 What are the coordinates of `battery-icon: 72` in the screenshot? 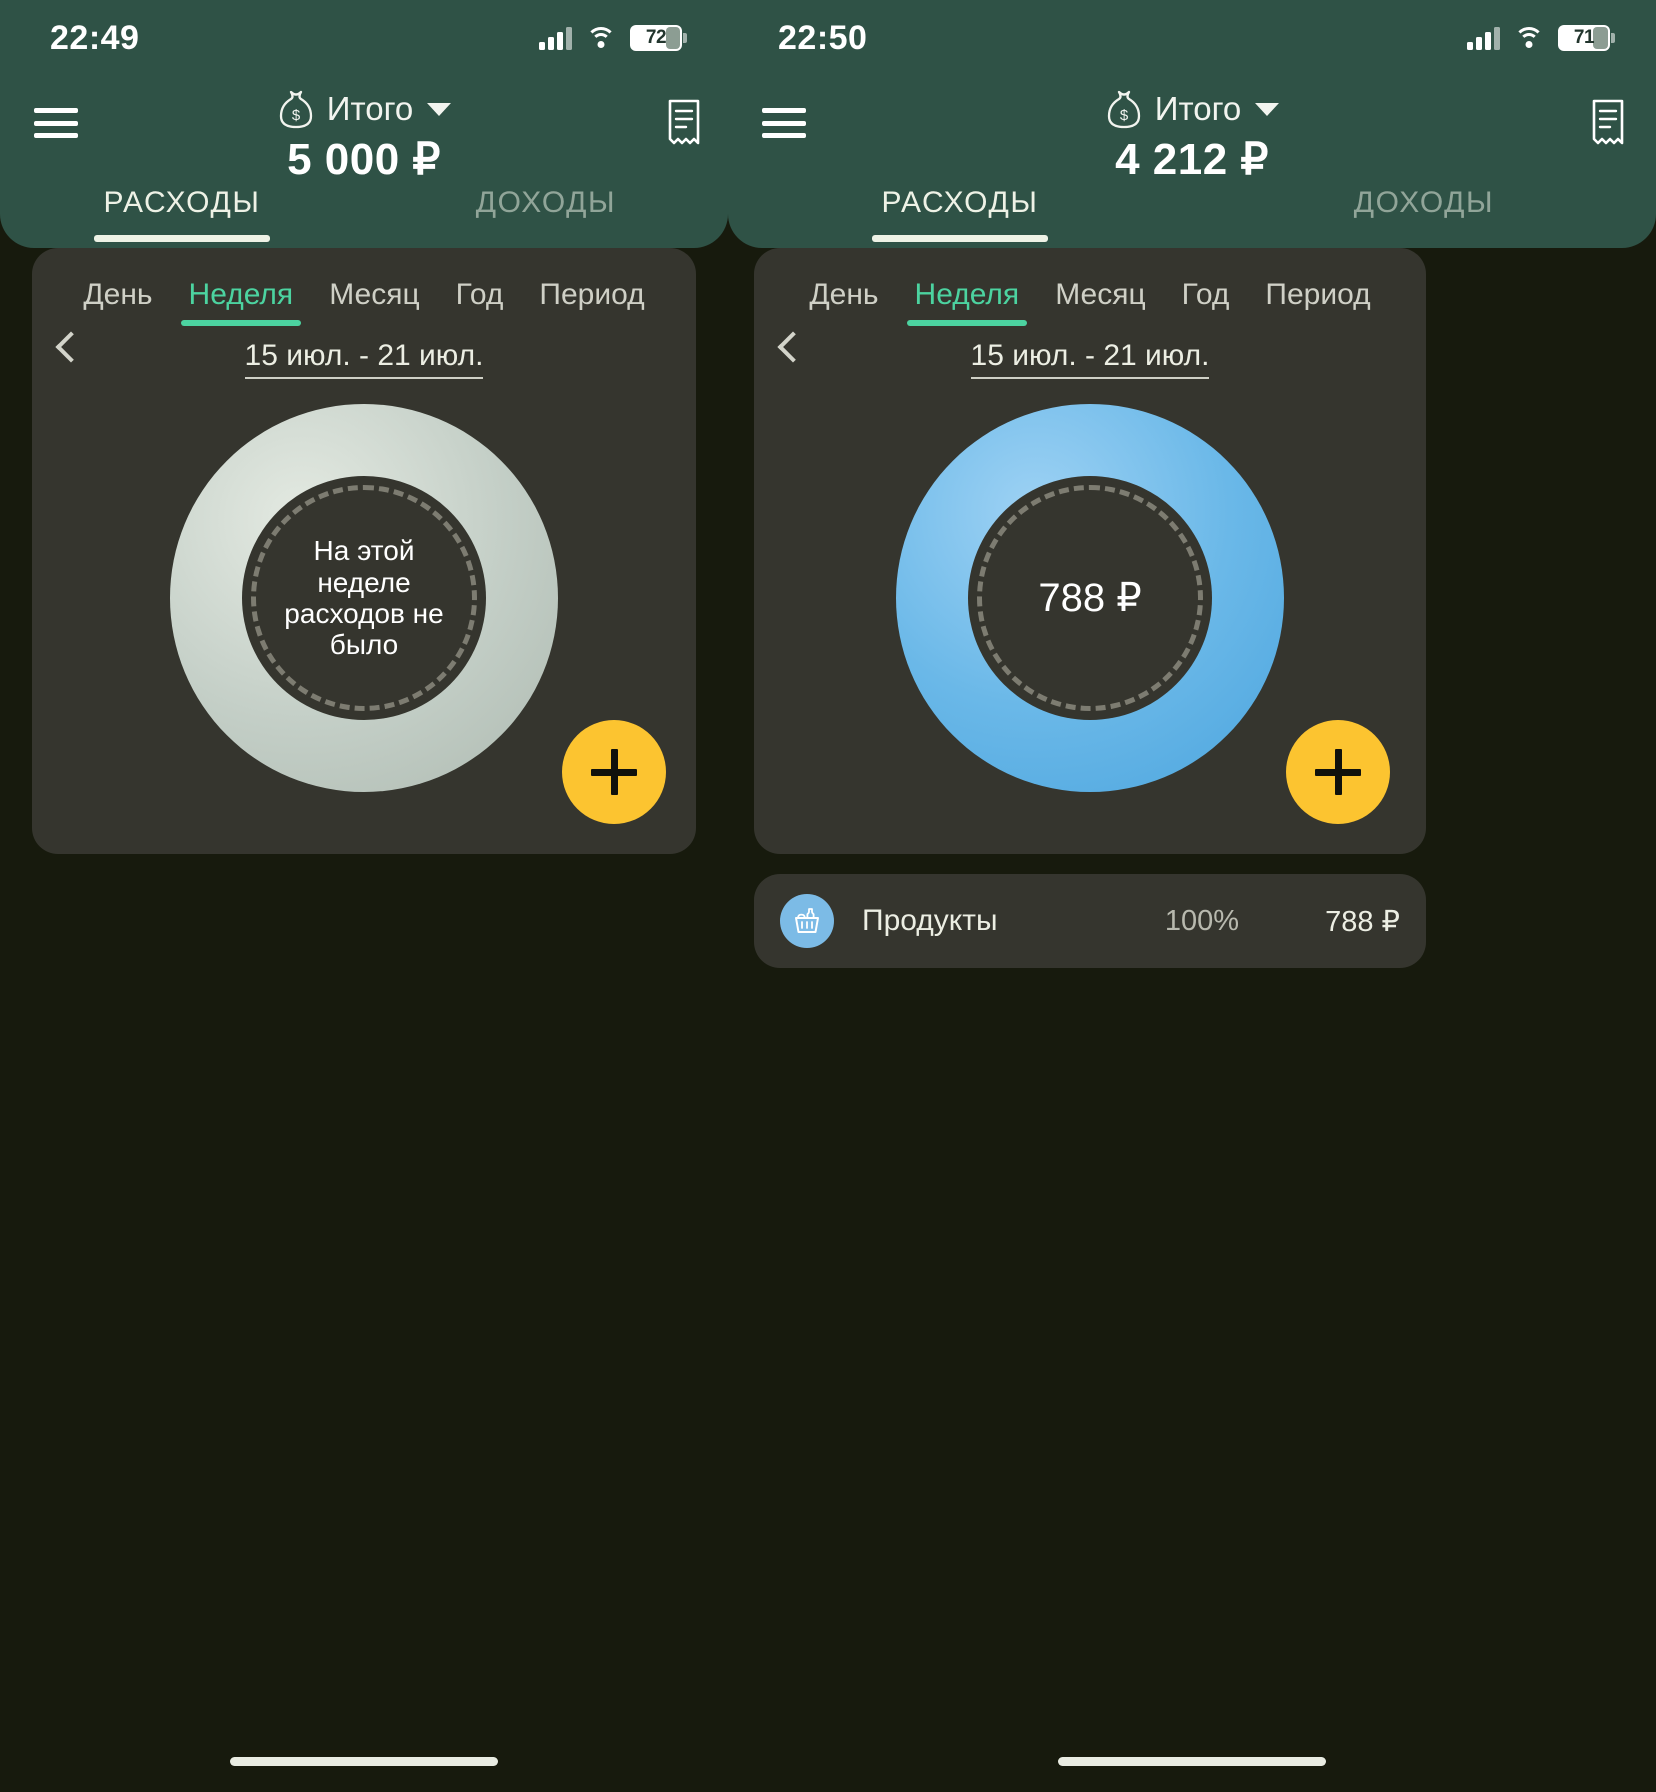 It's located at (658, 38).